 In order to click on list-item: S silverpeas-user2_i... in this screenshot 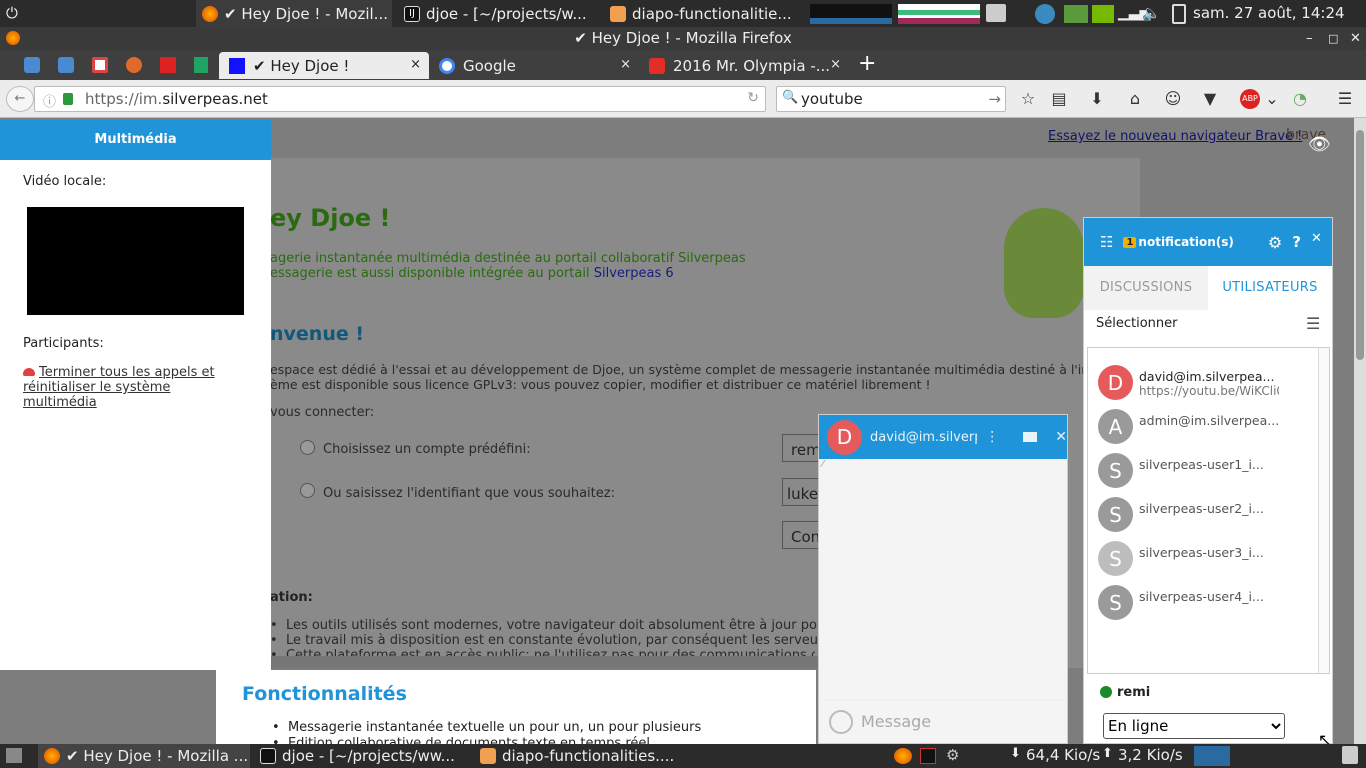, I will do `click(1181, 514)`.